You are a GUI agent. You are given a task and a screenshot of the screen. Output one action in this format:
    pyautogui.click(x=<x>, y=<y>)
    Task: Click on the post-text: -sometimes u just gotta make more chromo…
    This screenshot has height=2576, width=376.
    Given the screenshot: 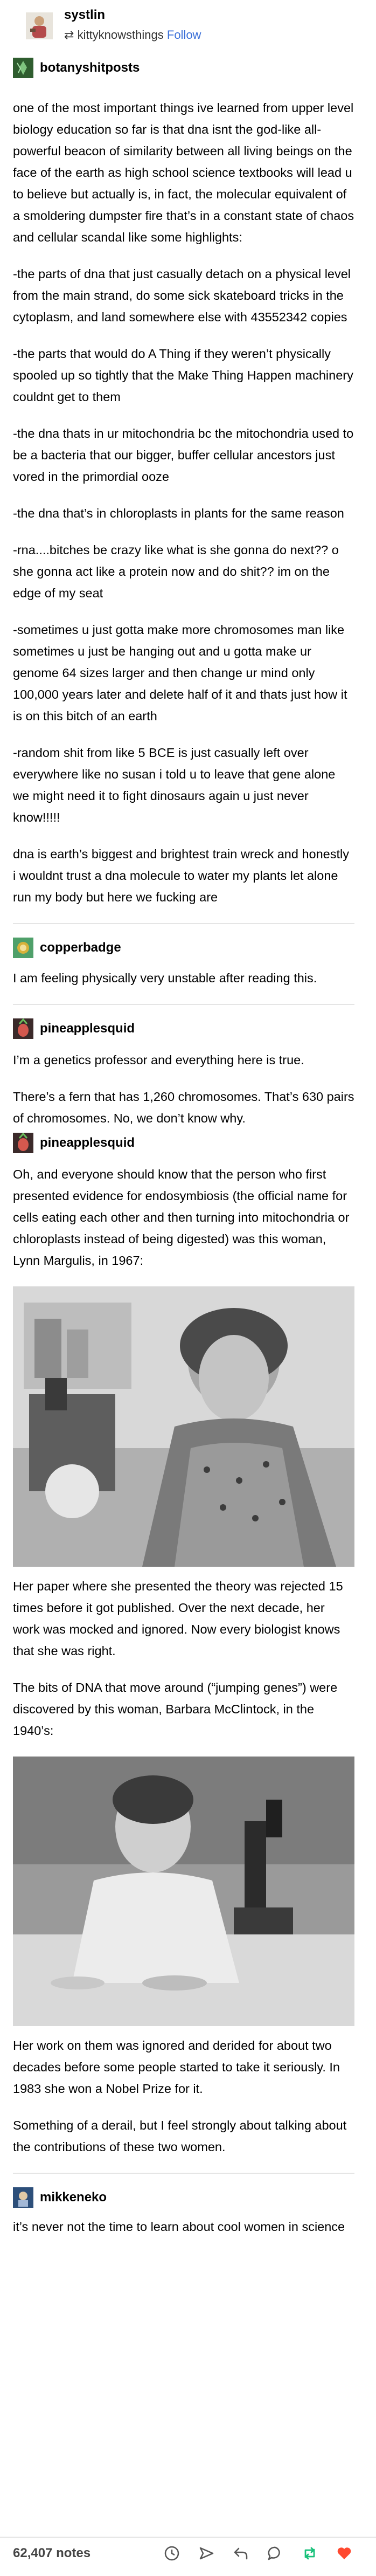 What is the action you would take?
    pyautogui.click(x=180, y=673)
    